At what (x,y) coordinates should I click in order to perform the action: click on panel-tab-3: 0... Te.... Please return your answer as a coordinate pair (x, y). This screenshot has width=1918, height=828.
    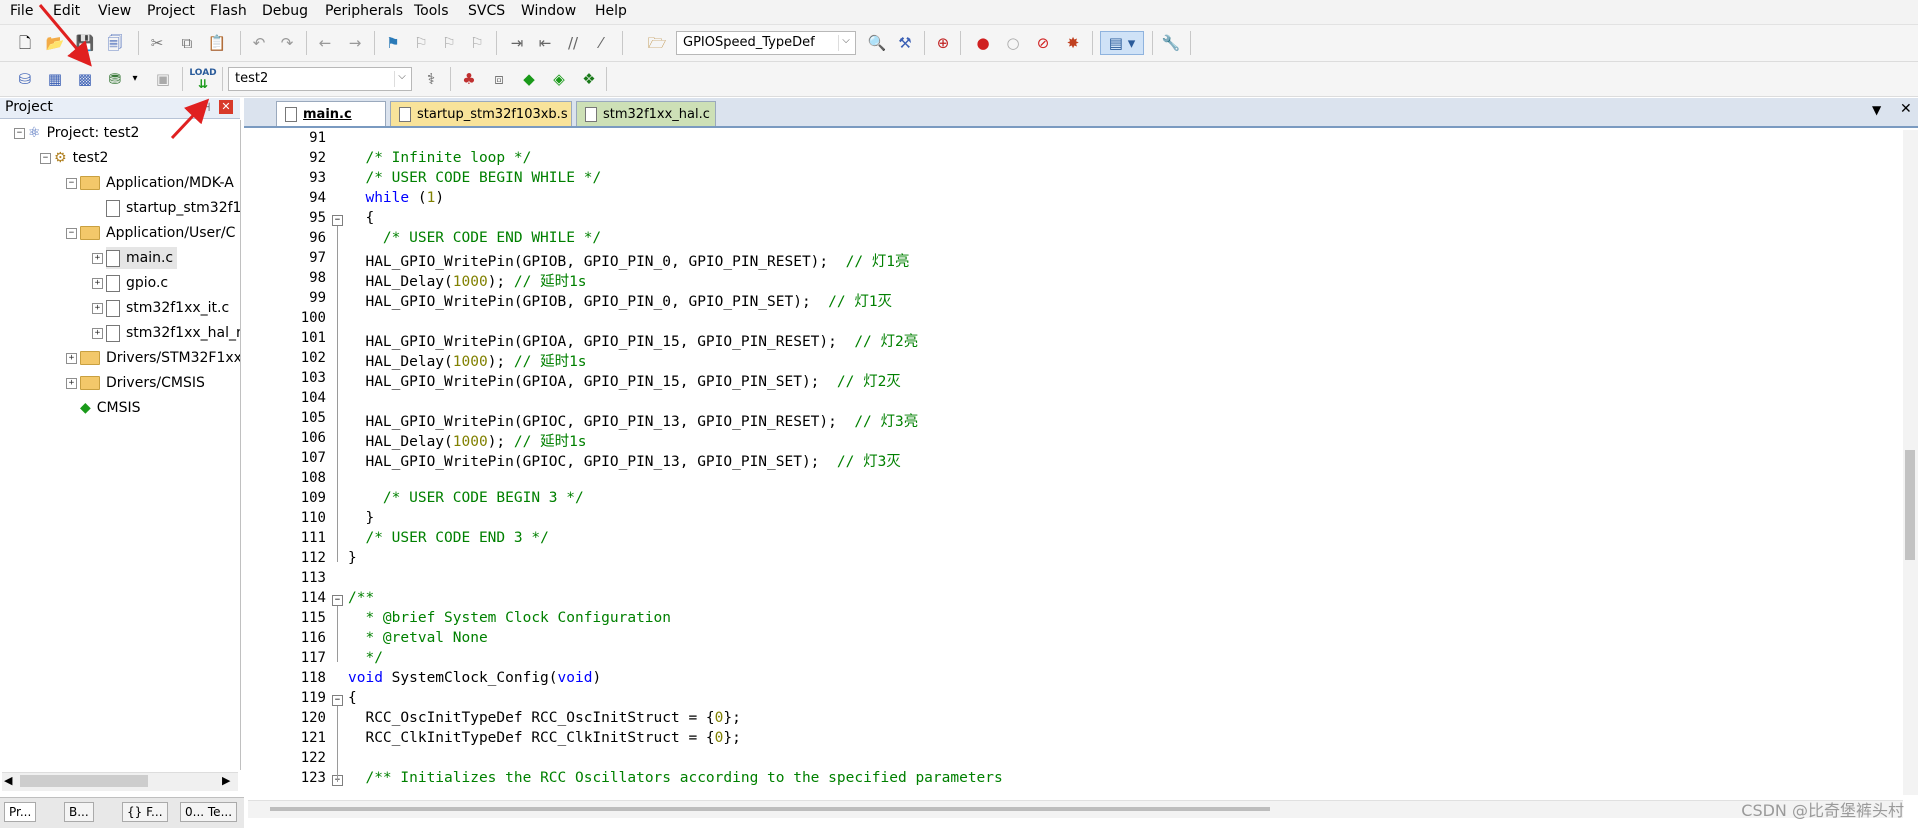
    Looking at the image, I should click on (209, 812).